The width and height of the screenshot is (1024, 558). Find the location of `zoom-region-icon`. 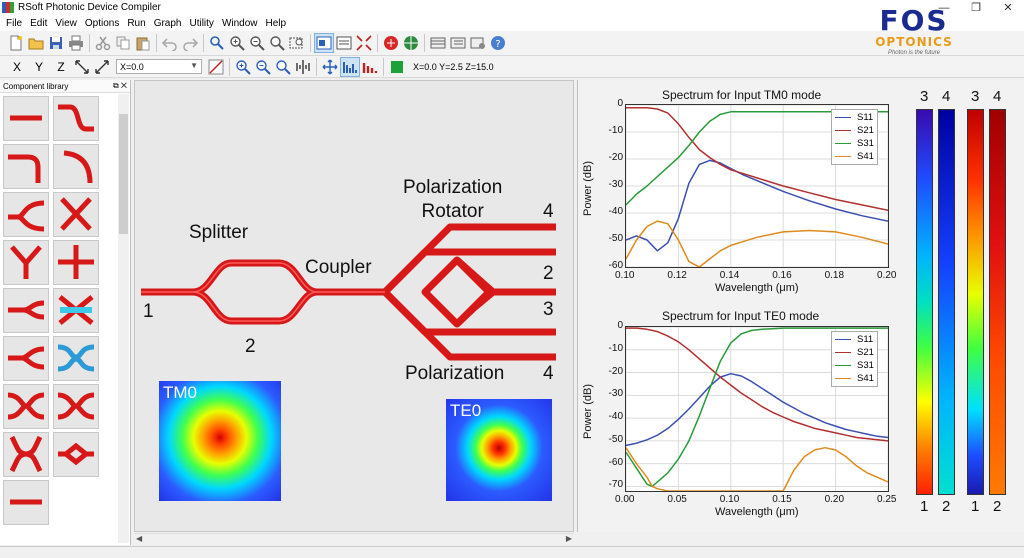

zoom-region-icon is located at coordinates (283, 67).